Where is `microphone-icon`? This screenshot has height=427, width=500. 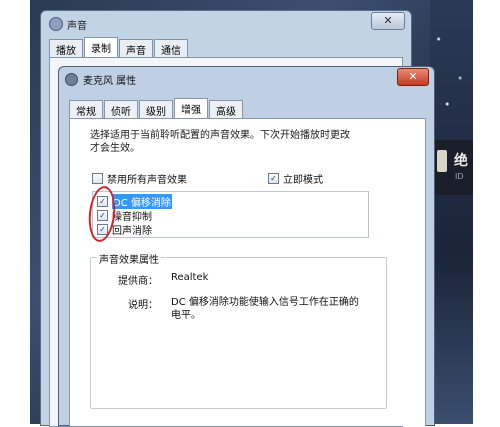
microphone-icon is located at coordinates (71, 79).